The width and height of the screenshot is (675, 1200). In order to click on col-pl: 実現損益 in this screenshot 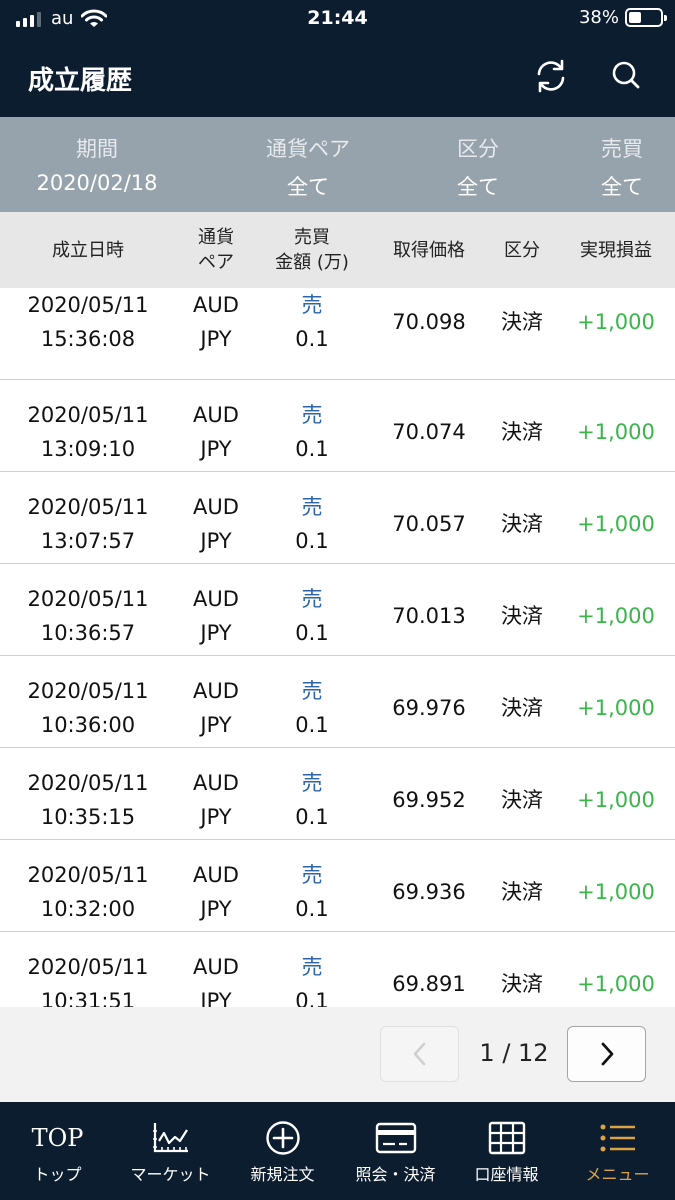, I will do `click(616, 250)`.